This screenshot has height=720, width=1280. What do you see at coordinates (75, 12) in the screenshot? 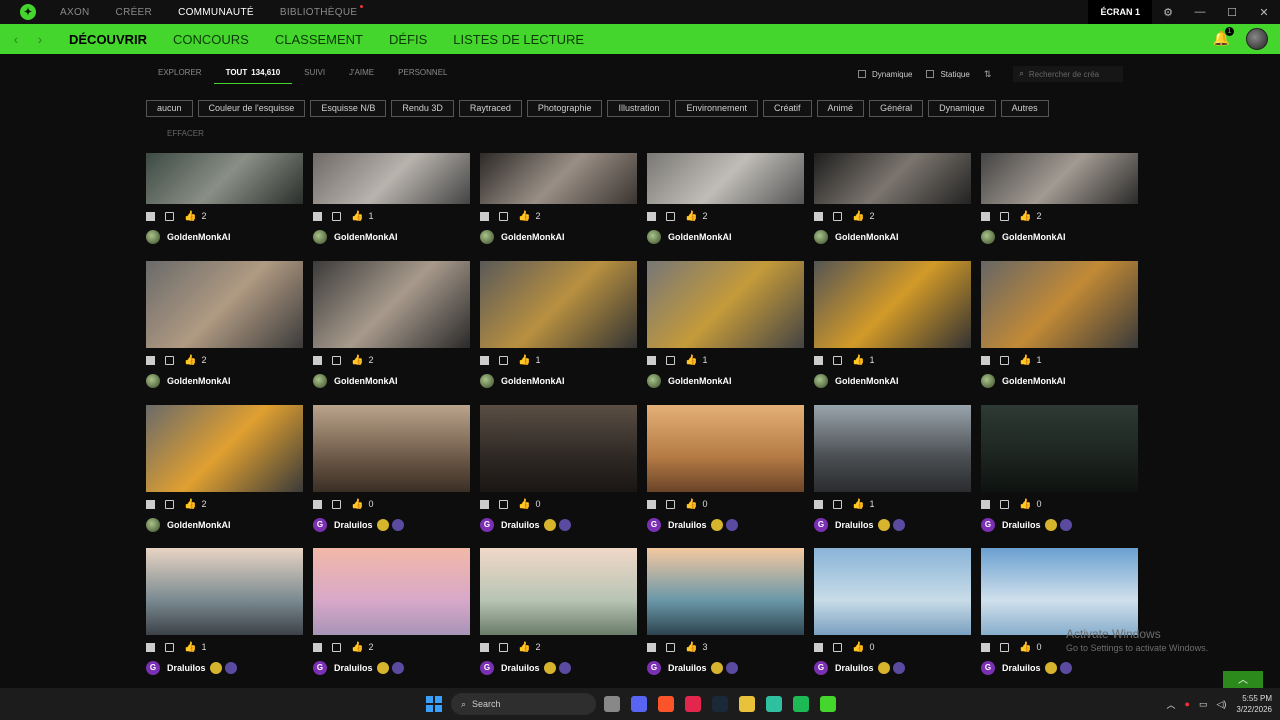
I see `top-nav-axon: AXON` at bounding box center [75, 12].